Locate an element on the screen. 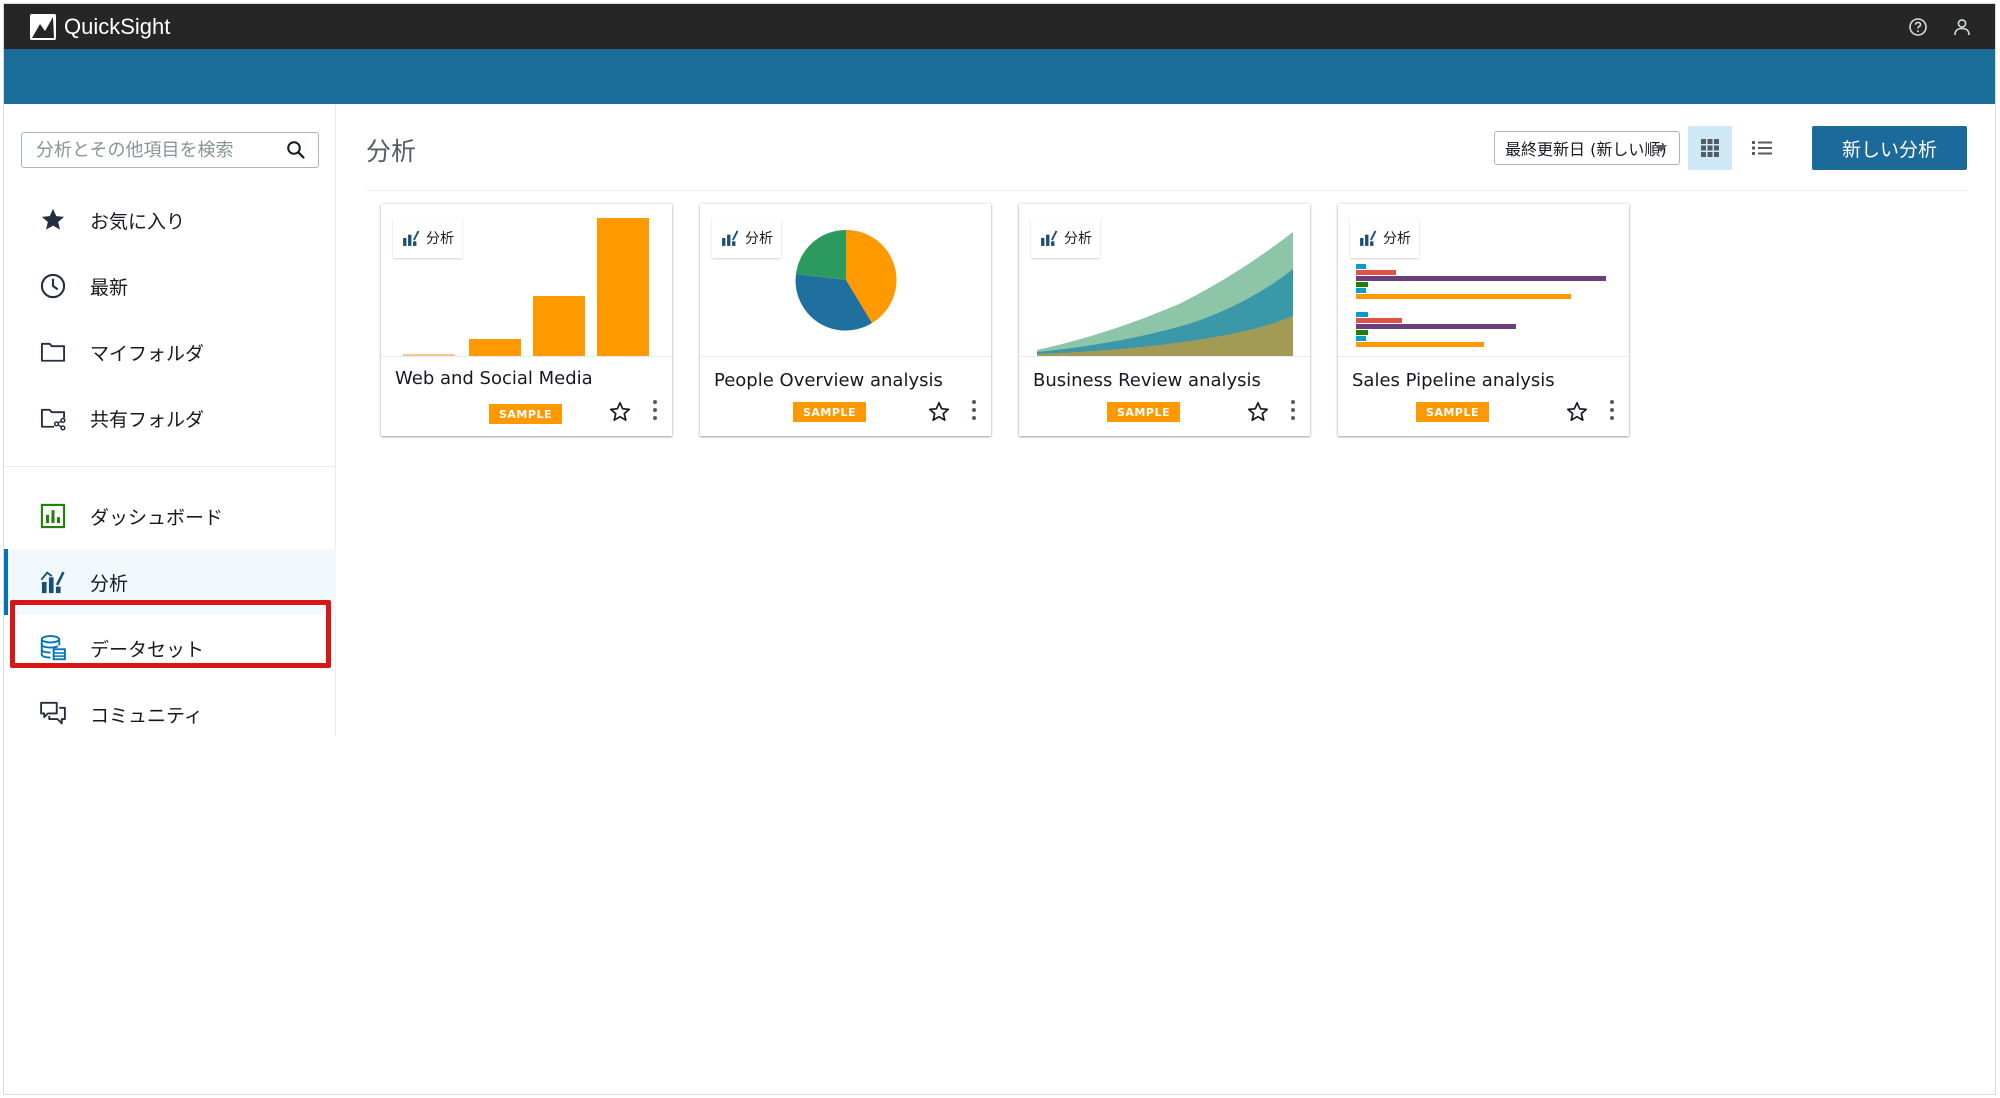 This screenshot has width=2000, height=1098. sidebar-item-dashboards: ダッシュボード is located at coordinates (170, 516).